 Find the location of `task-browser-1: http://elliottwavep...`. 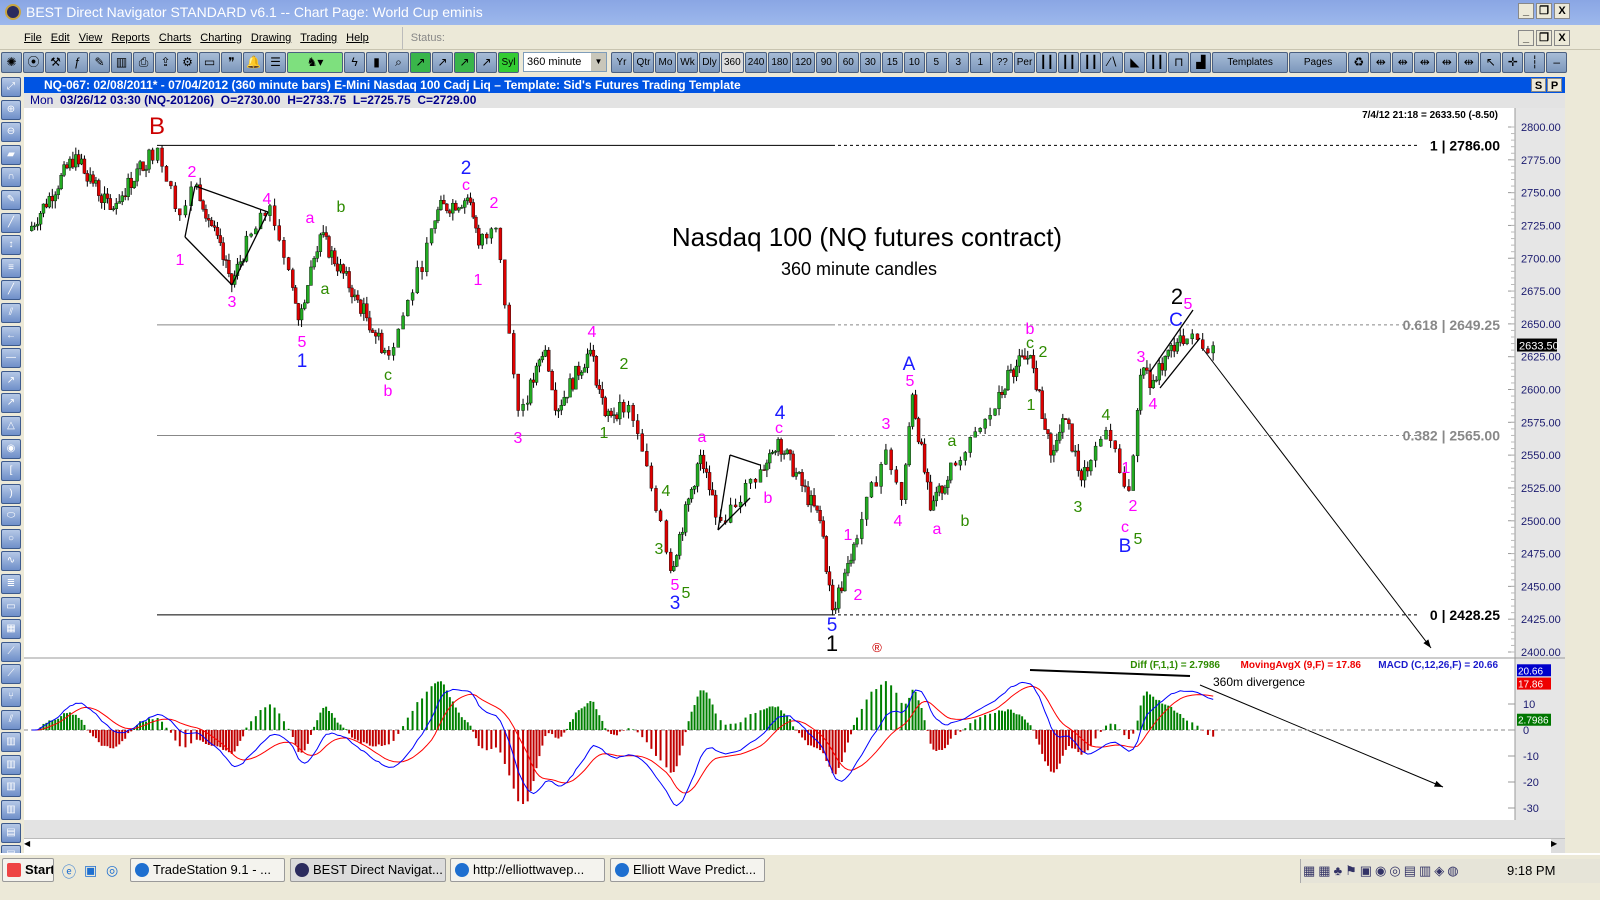

task-browser-1: http://elliottwavep... is located at coordinates (527, 870).